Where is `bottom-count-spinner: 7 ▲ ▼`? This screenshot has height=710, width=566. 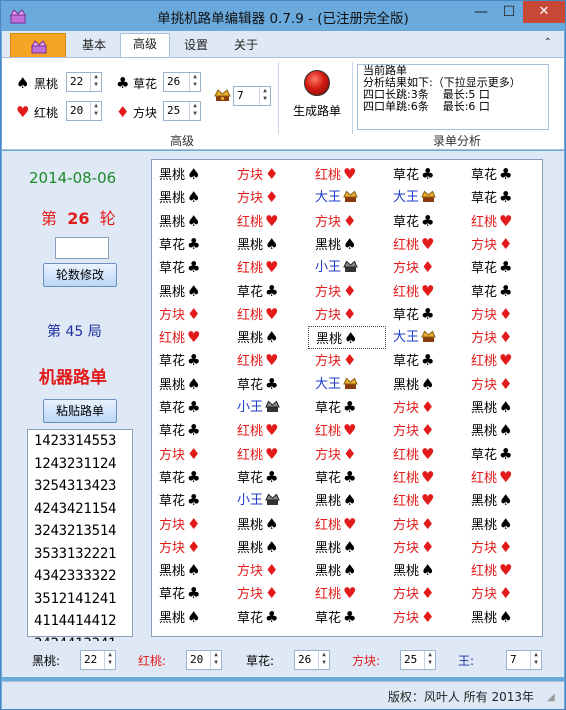
bottom-count-spinner: 7 ▲ ▼ is located at coordinates (524, 660).